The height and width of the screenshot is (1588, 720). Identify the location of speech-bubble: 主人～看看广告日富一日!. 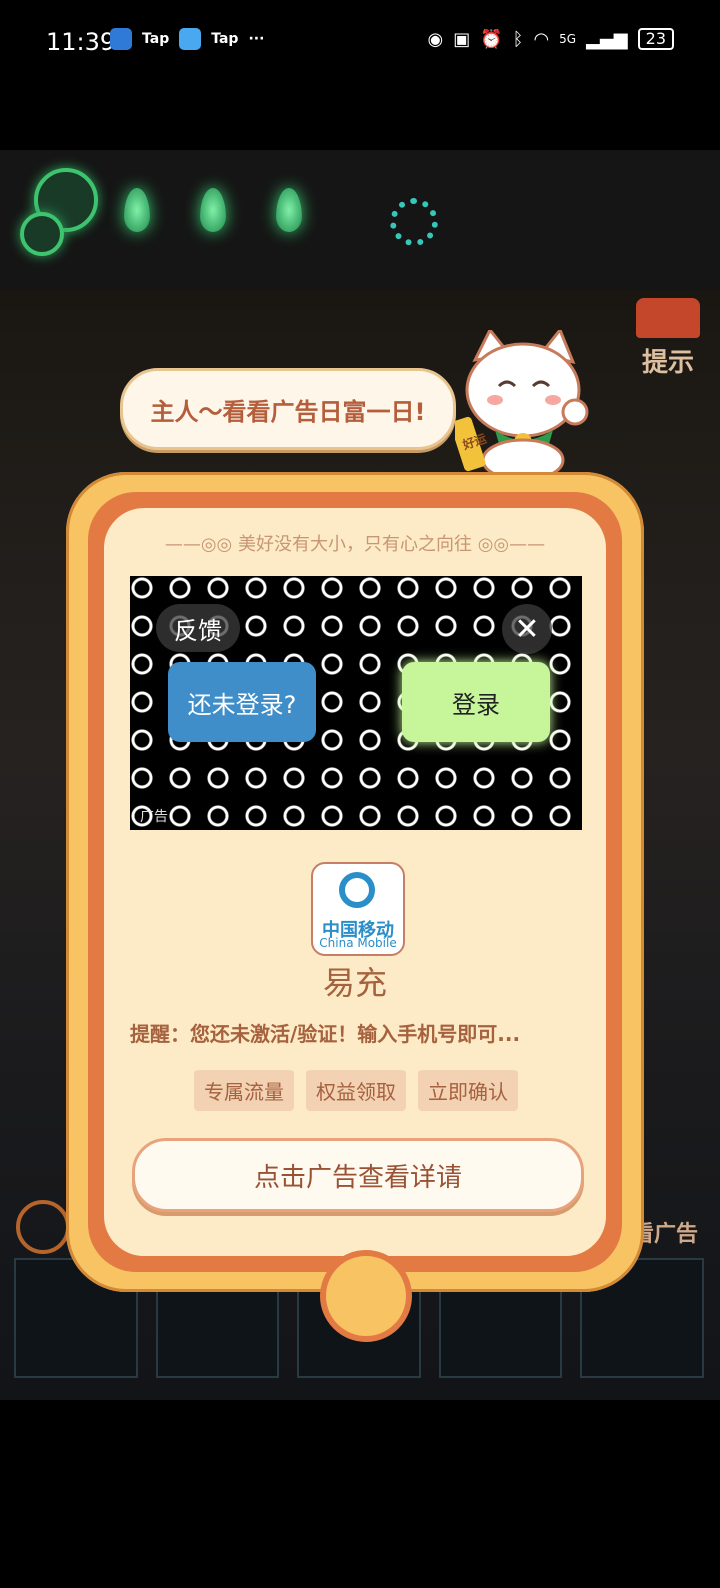
(288, 409).